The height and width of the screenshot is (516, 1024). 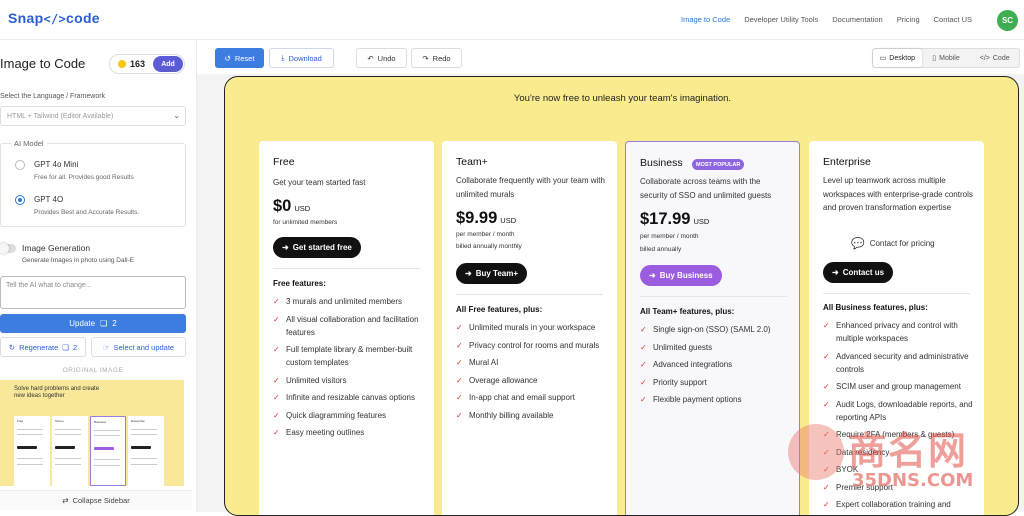 I want to click on redo-icon: ↷, so click(x=425, y=58).